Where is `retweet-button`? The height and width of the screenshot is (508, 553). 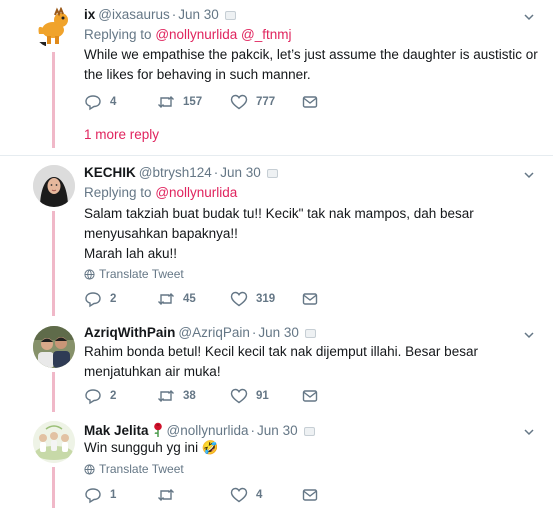
retweet-button is located at coordinates (170, 495).